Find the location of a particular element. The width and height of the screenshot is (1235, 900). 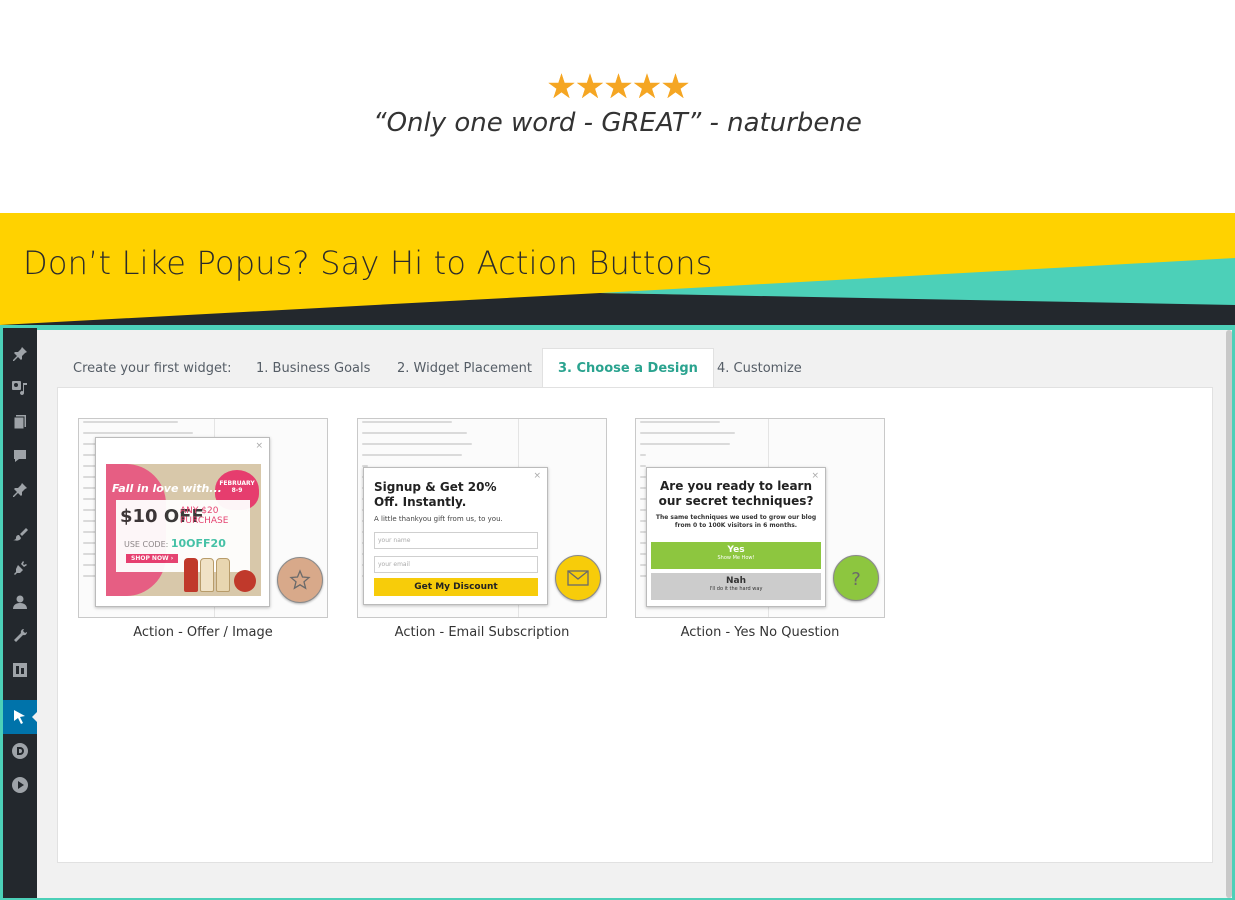

pages-icon is located at coordinates (20, 423).